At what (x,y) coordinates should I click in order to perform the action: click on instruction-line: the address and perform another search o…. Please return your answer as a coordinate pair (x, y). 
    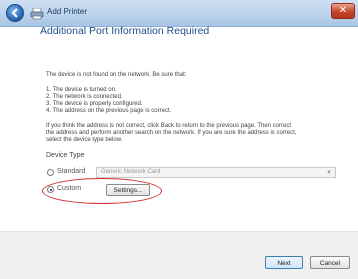
    Looking at the image, I should click on (171, 133).